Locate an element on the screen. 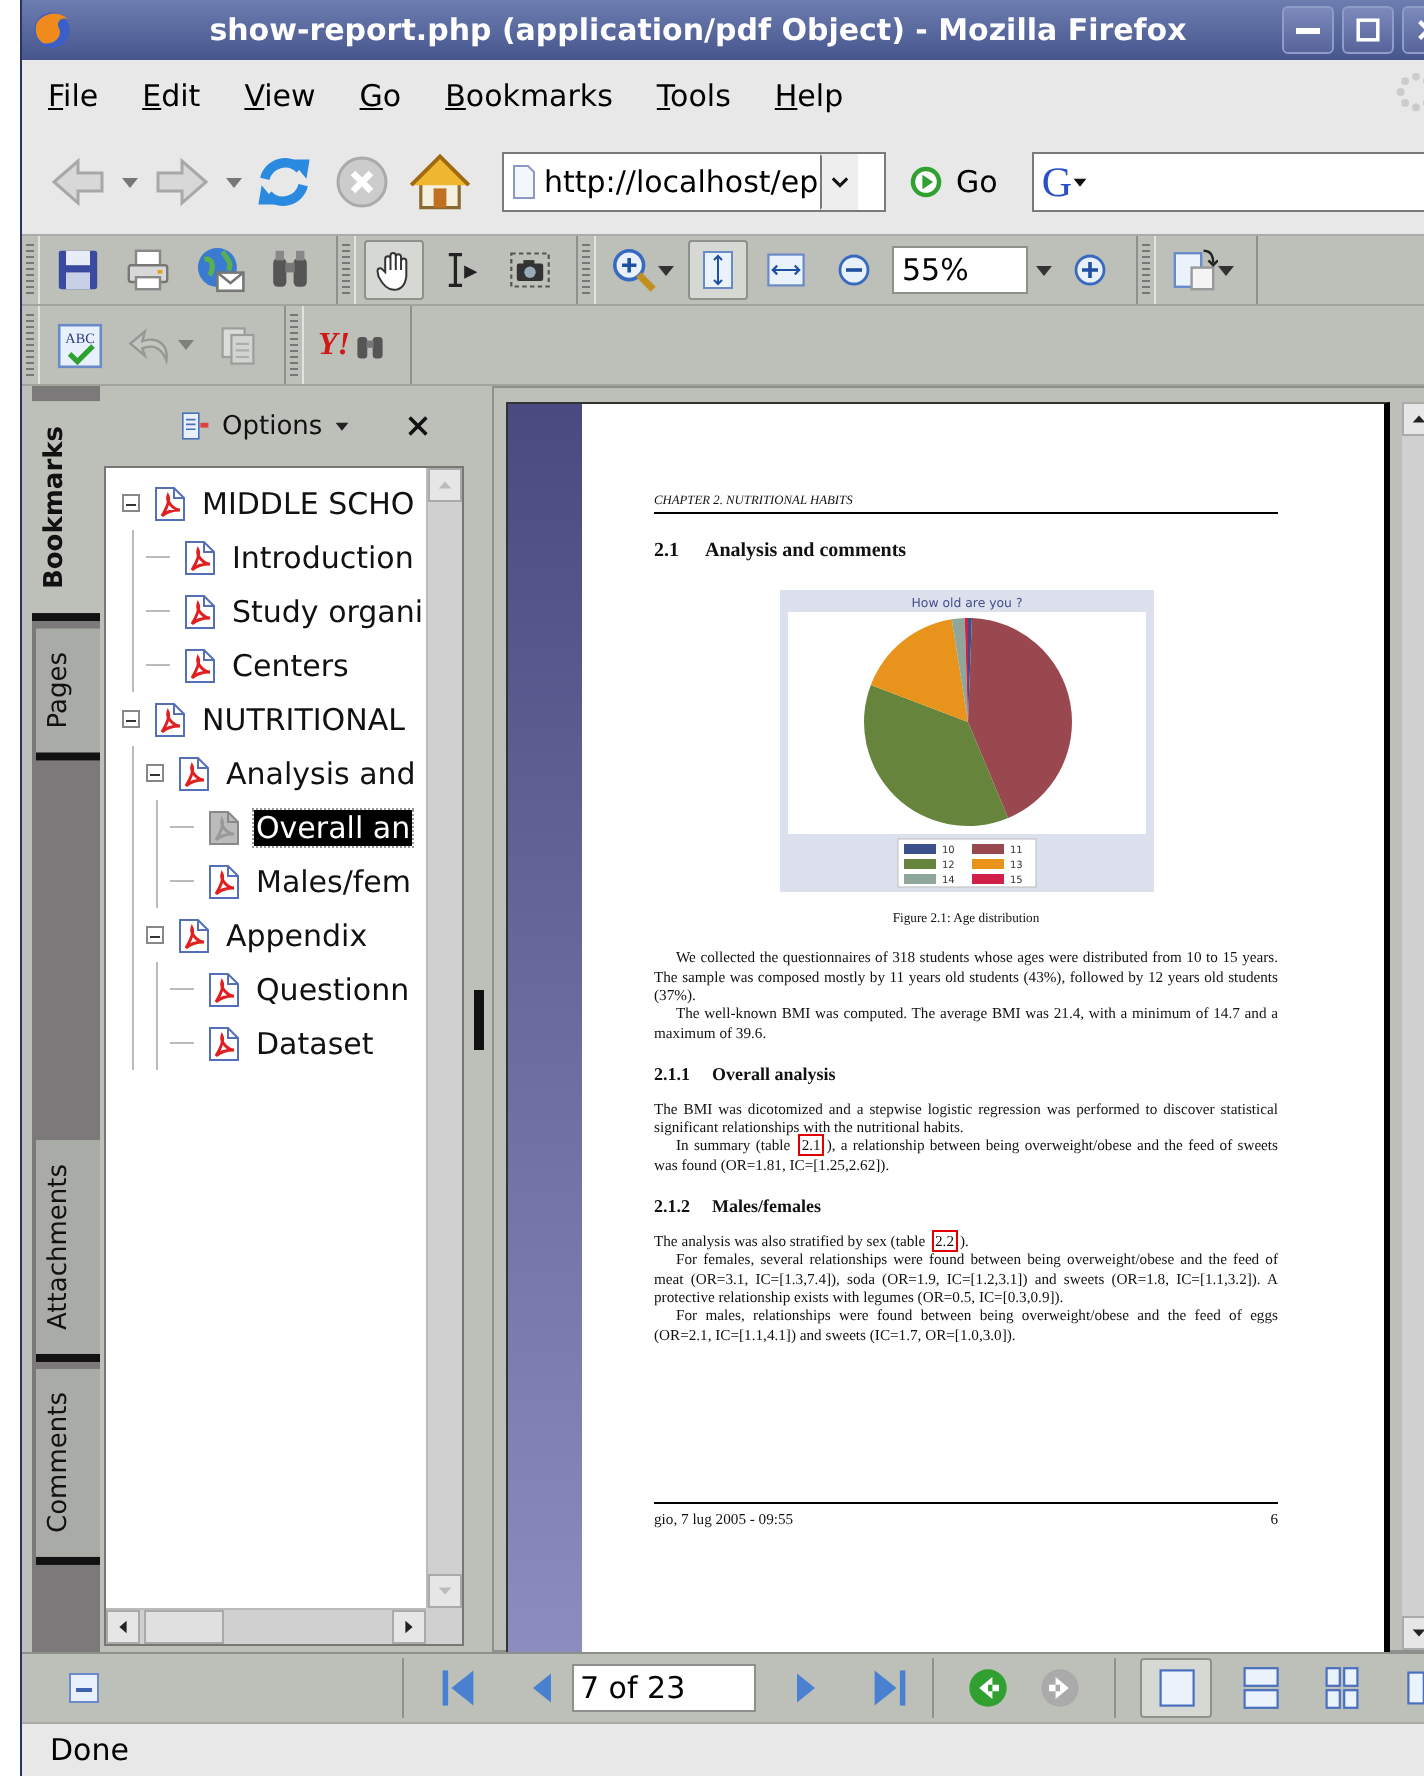  fit-page-icon is located at coordinates (718, 270).